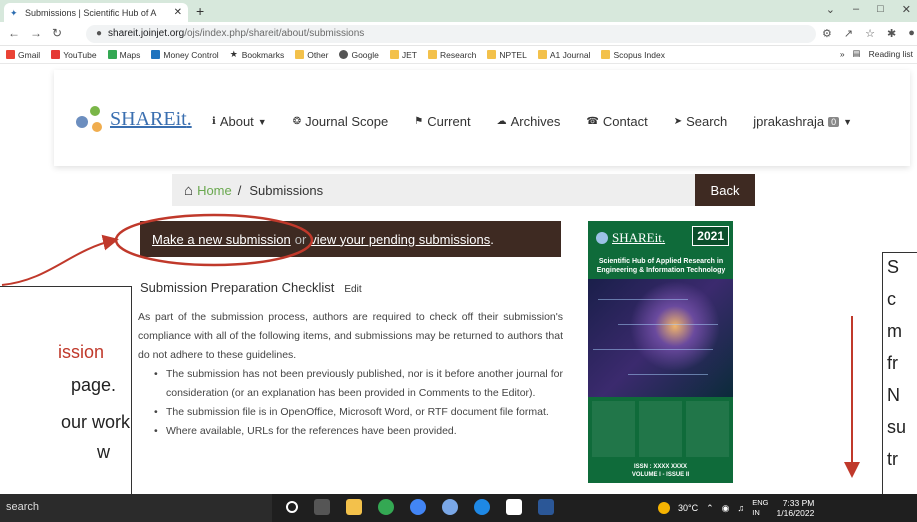  What do you see at coordinates (563, 55) in the screenshot?
I see `bookmark-a1-journal: A1 Journal` at bounding box center [563, 55].